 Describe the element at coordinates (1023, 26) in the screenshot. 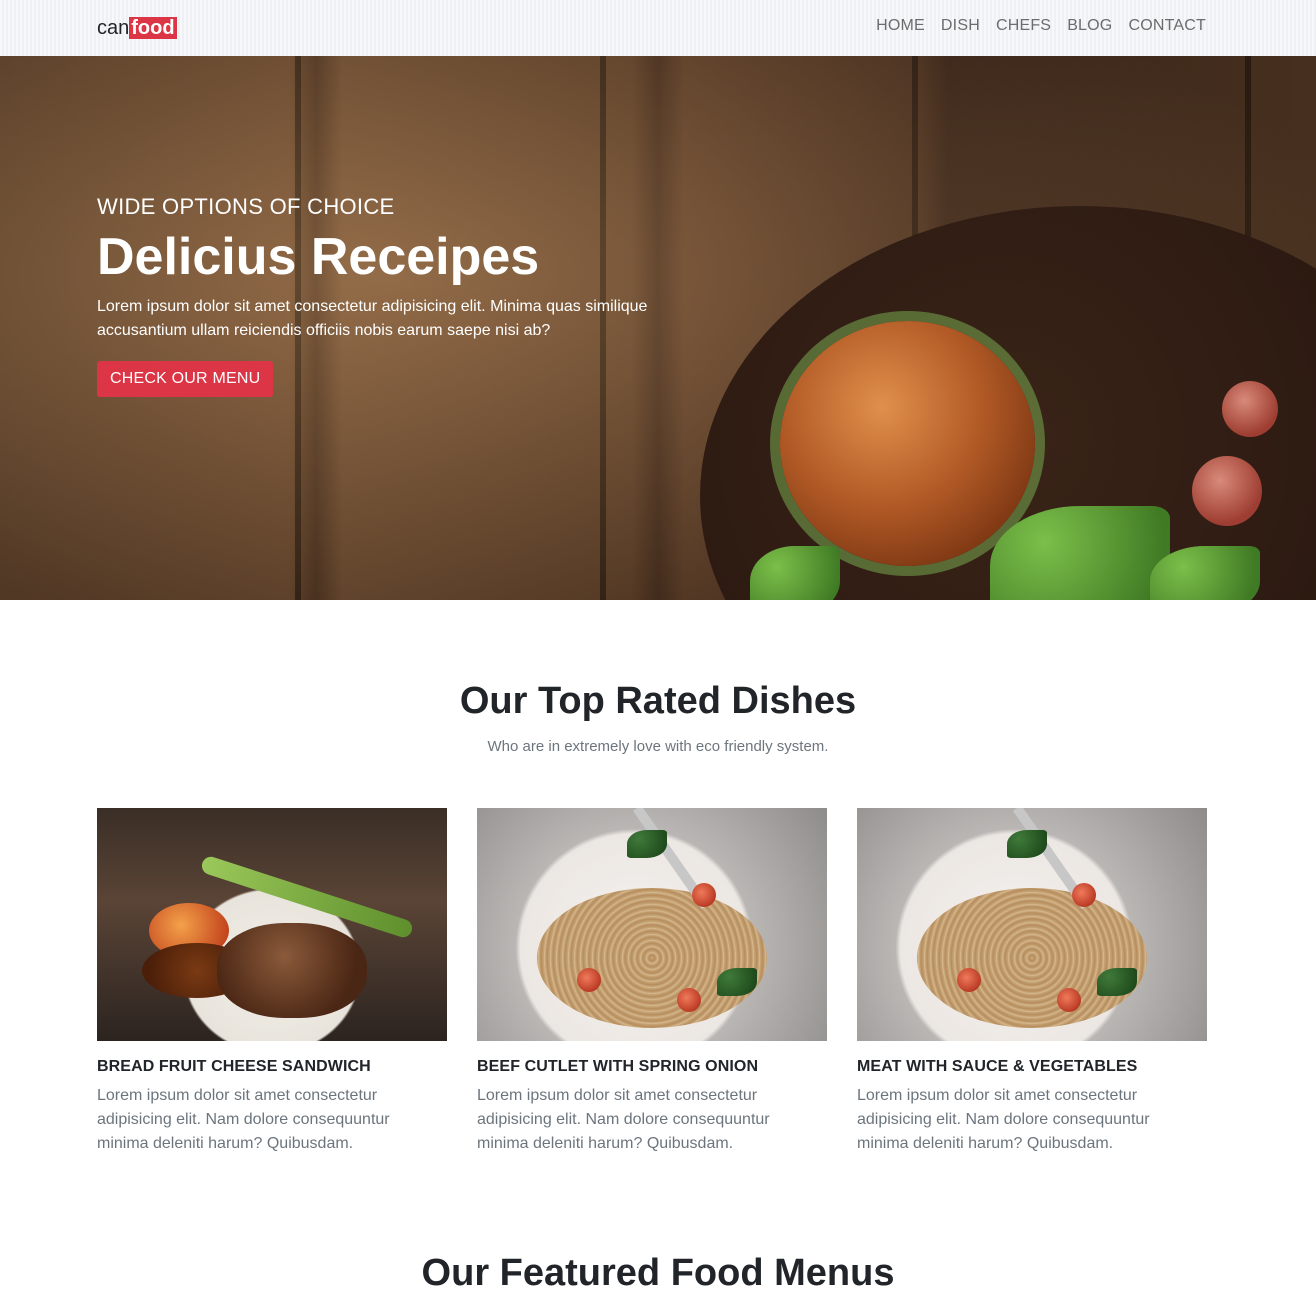

I see `nav-link-chefs: CHEFS` at that location.